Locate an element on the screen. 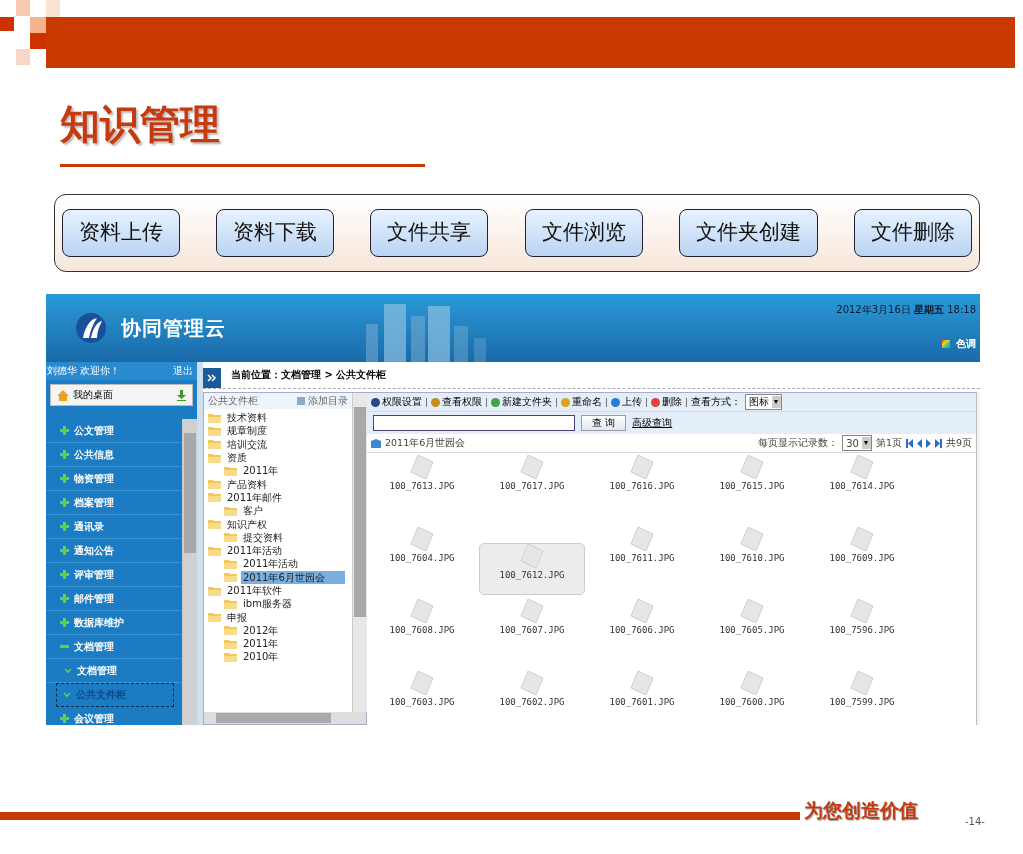  advanced-search-link: 高级查询 is located at coordinates (652, 423).